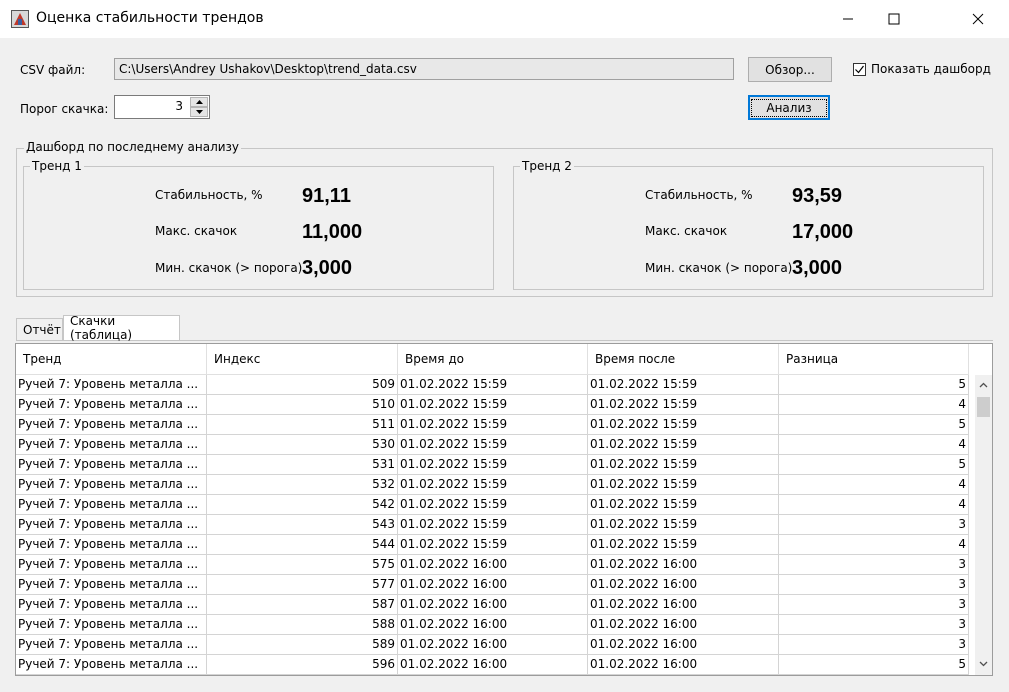 The width and height of the screenshot is (1009, 692). I want to click on table-cell: 509, so click(302, 385).